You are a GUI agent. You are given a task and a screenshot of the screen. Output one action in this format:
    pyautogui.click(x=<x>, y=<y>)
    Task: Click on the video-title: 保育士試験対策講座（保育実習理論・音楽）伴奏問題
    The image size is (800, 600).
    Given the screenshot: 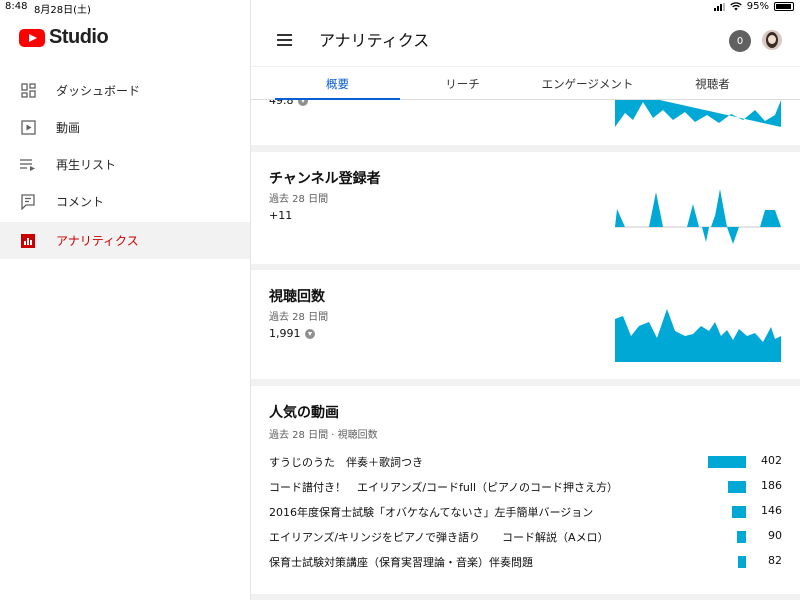 What is the action you would take?
    pyautogui.click(x=401, y=562)
    